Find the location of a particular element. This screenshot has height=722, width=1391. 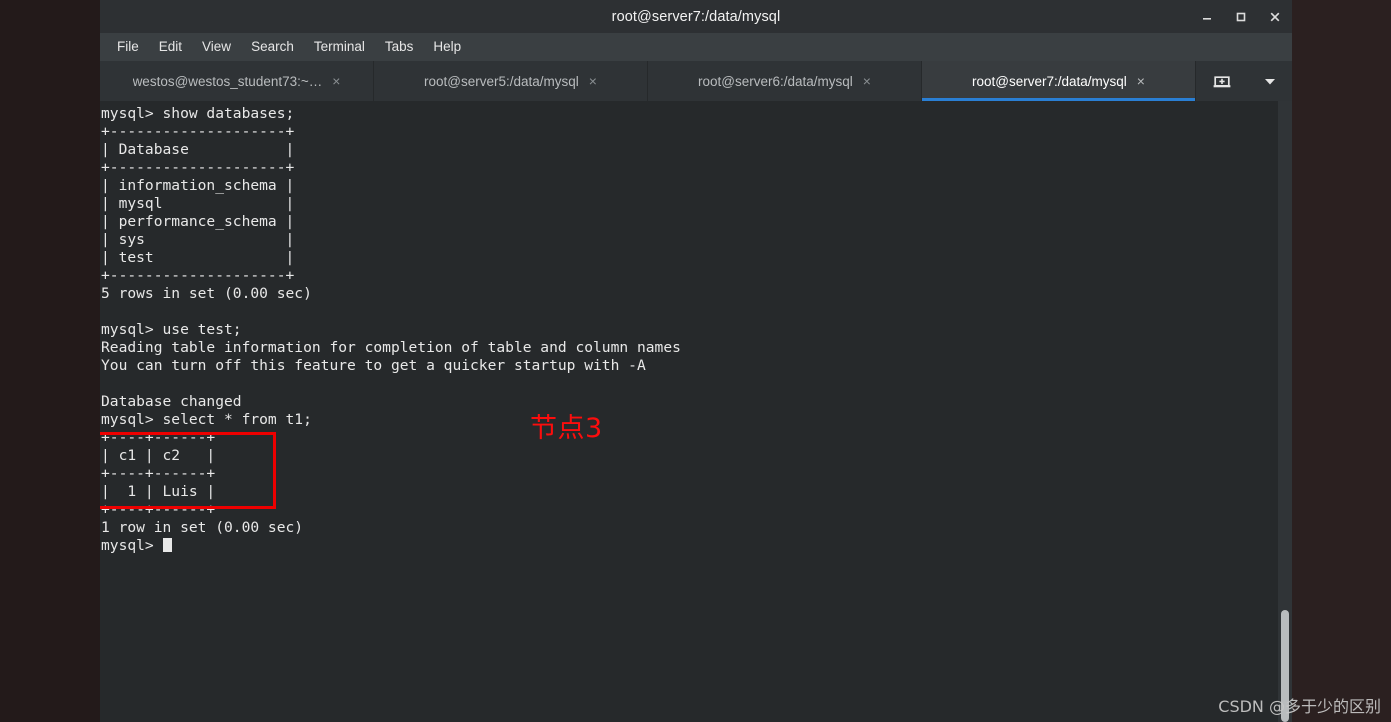

tab-list-button is located at coordinates (1270, 81).